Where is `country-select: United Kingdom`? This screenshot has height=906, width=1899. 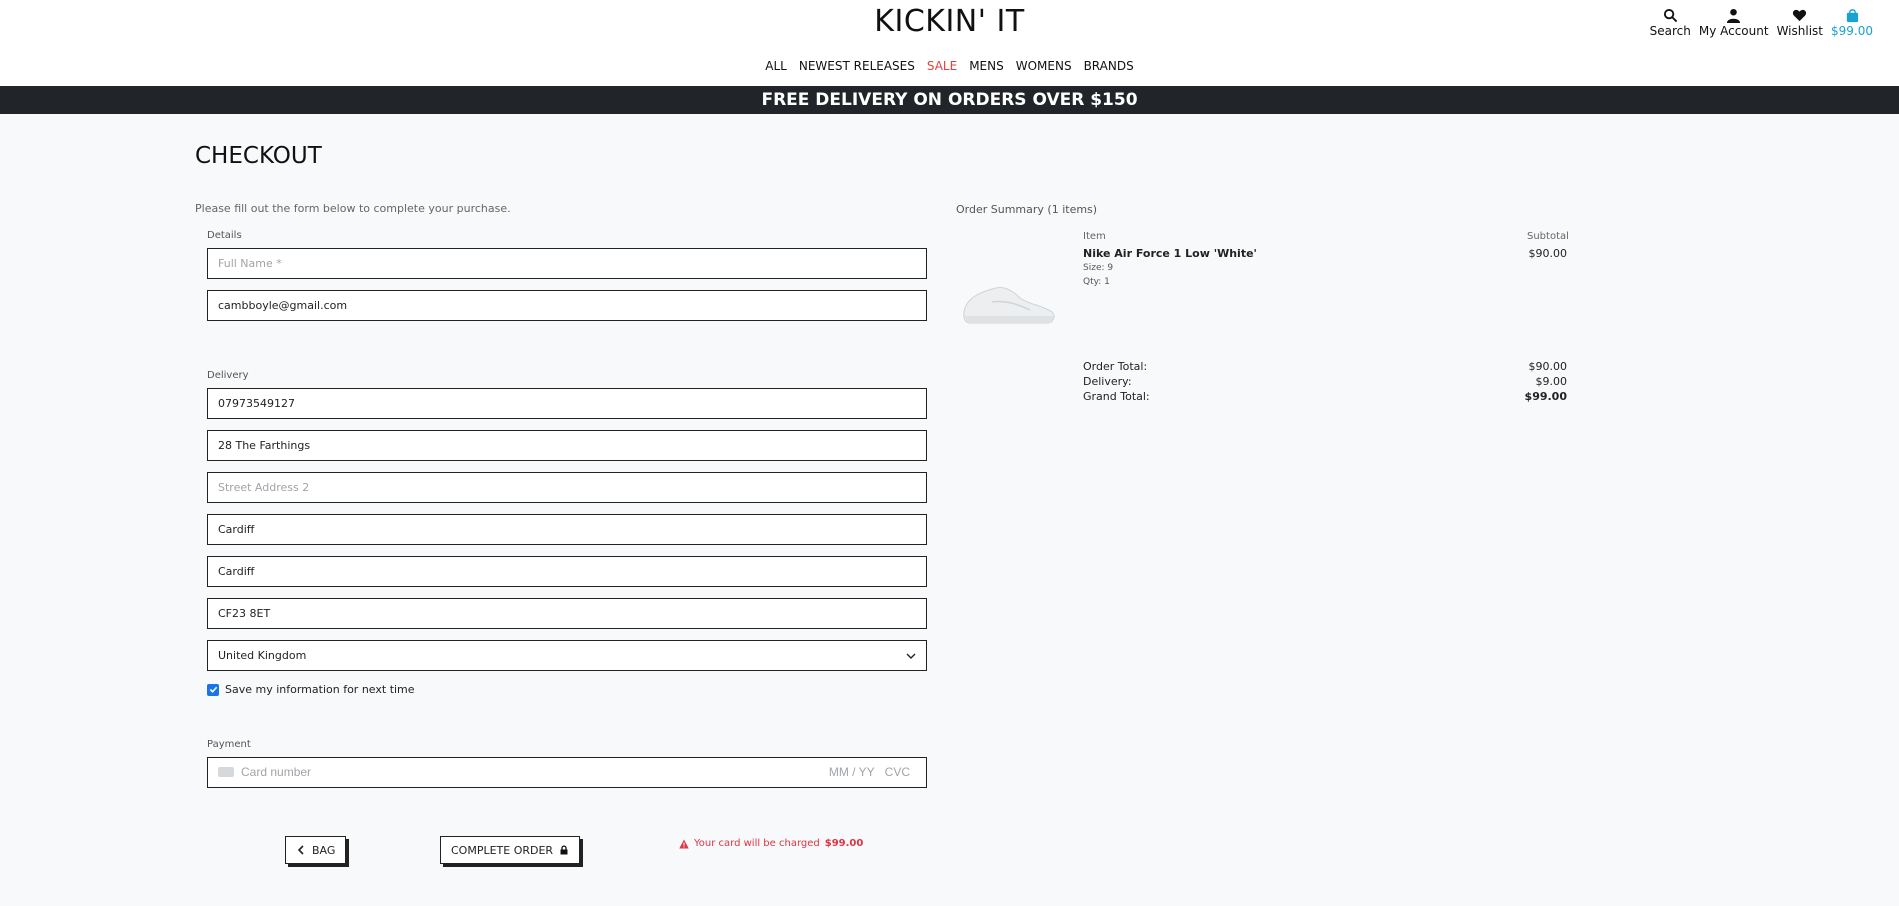 country-select: United Kingdom is located at coordinates (567, 655).